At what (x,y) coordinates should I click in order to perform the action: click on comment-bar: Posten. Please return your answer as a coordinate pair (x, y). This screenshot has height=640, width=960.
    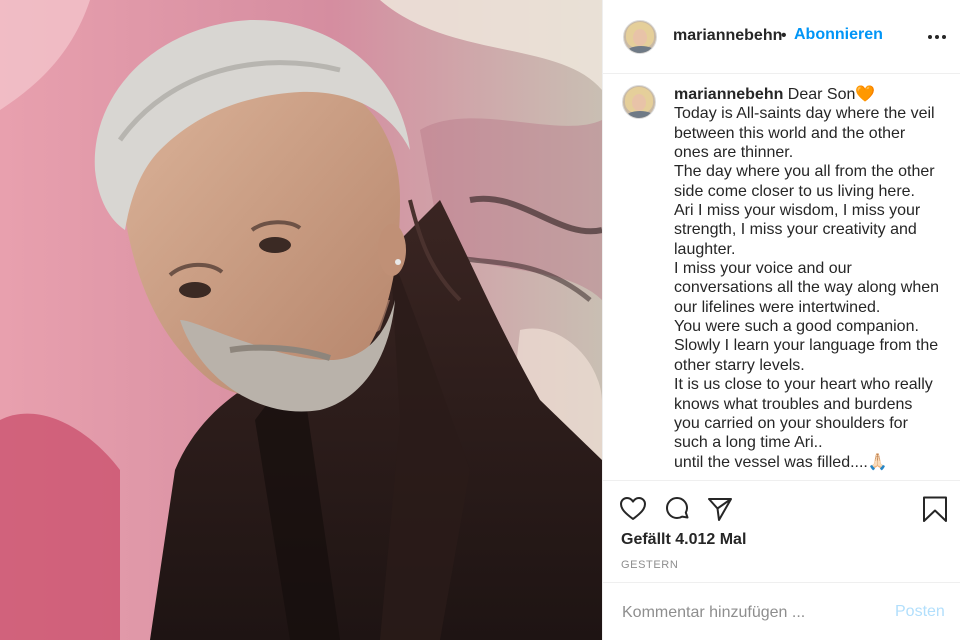
    Looking at the image, I should click on (781, 611).